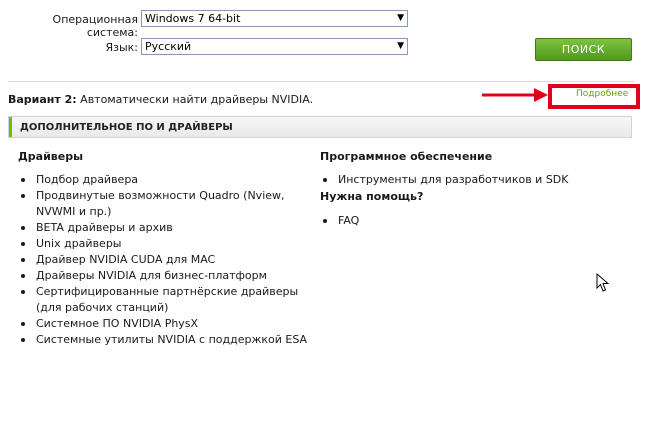 The height and width of the screenshot is (422, 650). I want to click on section-accent, so click(10, 127).